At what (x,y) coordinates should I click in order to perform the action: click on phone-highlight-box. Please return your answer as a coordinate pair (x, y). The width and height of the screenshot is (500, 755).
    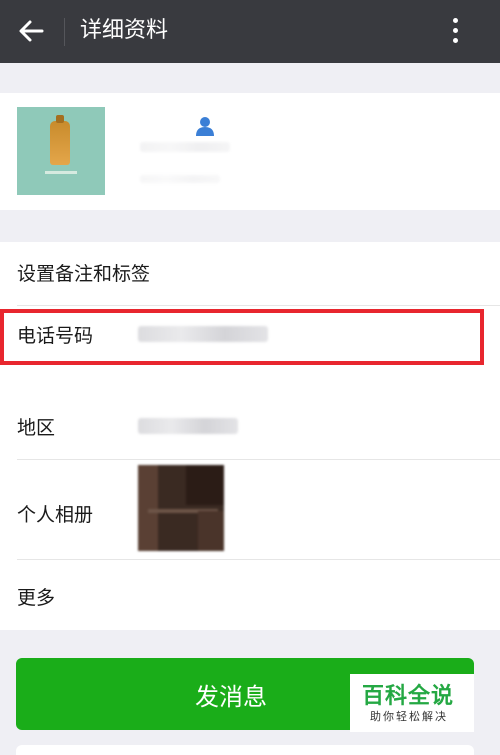
    Looking at the image, I should click on (242, 337).